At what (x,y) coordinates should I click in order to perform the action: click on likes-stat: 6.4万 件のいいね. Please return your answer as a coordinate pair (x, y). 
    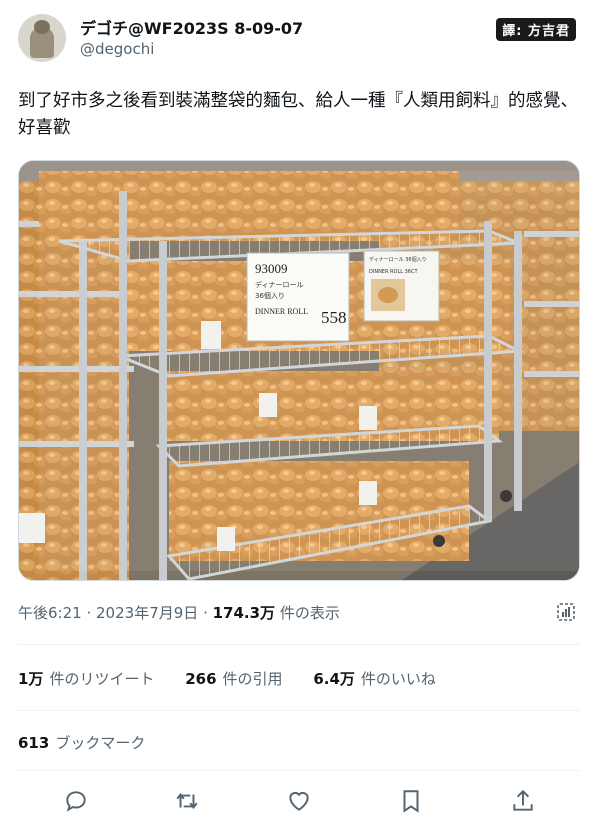
    Looking at the image, I should click on (374, 679).